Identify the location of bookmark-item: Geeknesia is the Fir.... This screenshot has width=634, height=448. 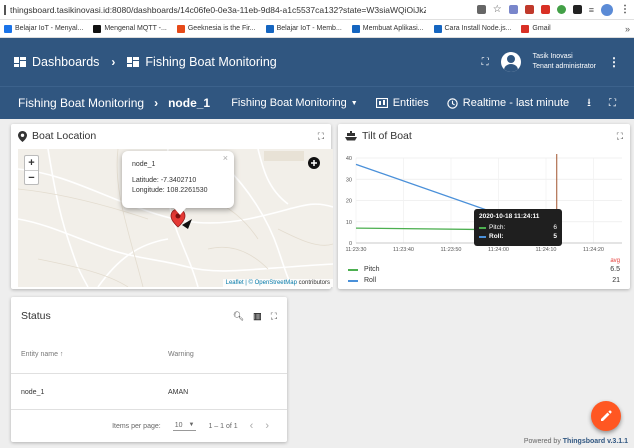
(216, 28).